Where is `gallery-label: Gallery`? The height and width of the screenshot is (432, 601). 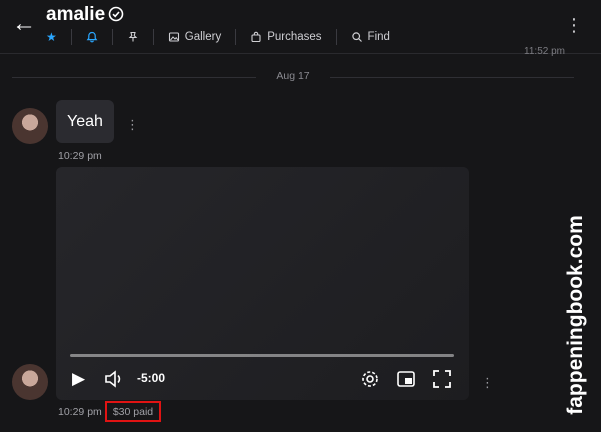
gallery-label: Gallery is located at coordinates (203, 37).